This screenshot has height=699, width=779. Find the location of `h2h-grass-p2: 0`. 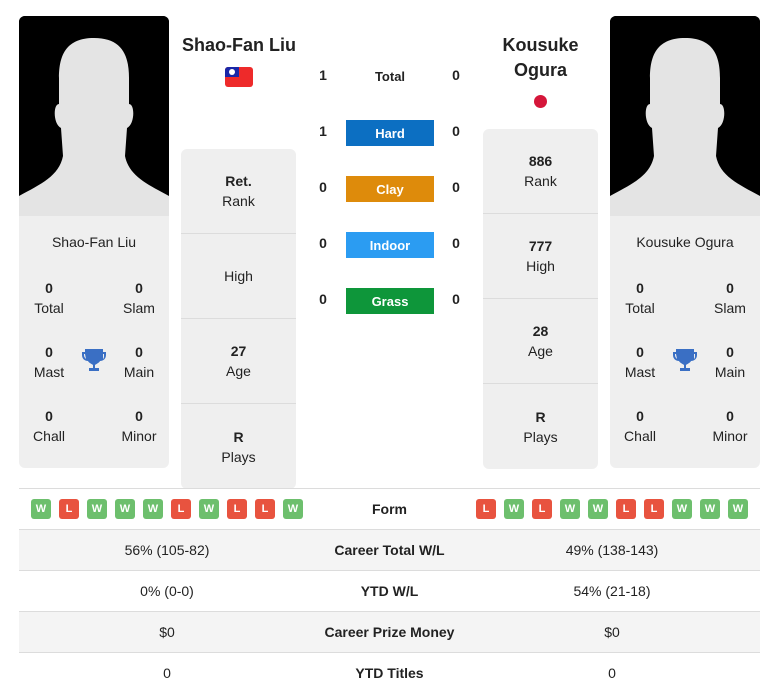

h2h-grass-p2: 0 is located at coordinates (456, 299).